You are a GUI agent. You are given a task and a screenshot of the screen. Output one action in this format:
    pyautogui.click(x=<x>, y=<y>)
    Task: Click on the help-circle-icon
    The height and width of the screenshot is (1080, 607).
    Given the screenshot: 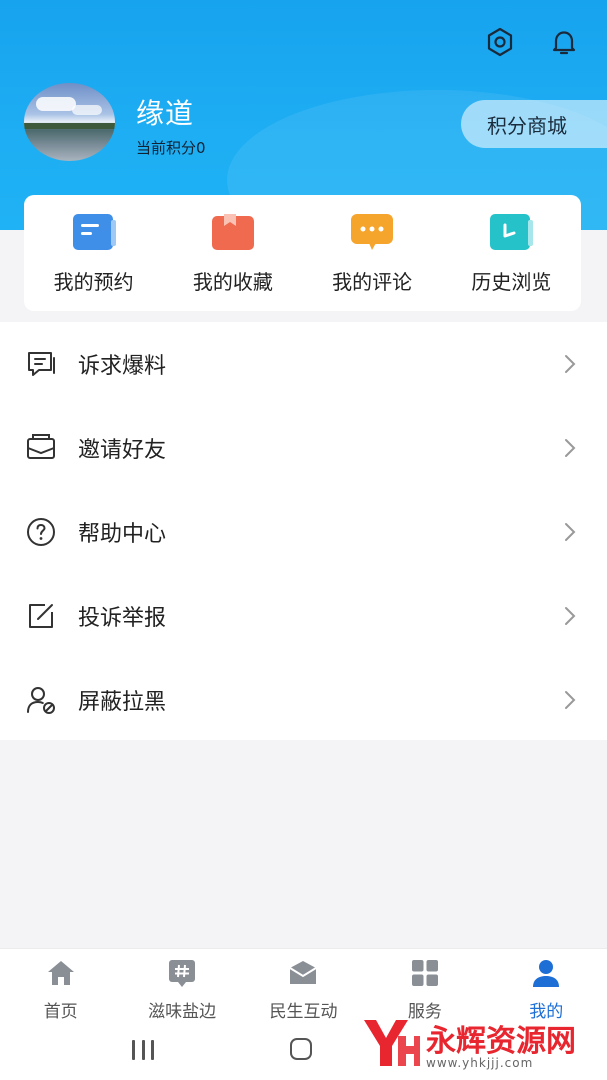 What is the action you would take?
    pyautogui.click(x=41, y=532)
    